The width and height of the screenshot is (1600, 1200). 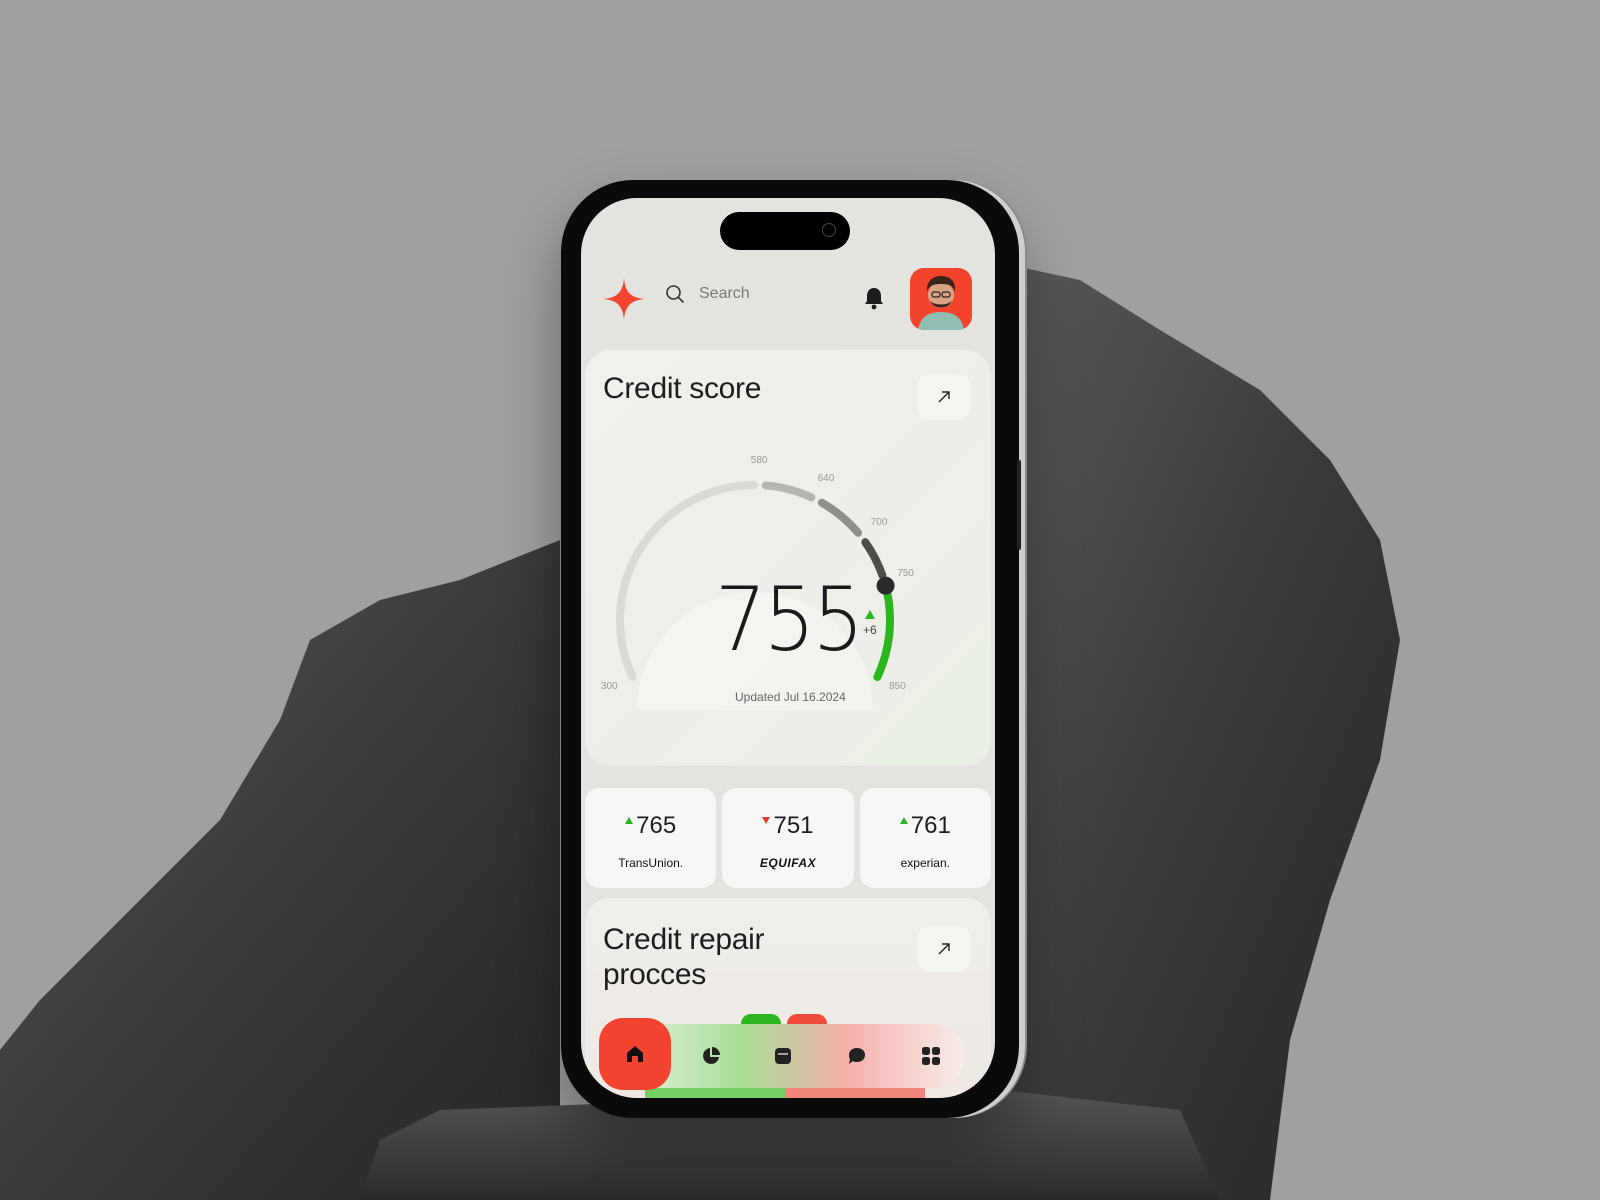 I want to click on score-delta-value: +6, so click(x=870, y=630).